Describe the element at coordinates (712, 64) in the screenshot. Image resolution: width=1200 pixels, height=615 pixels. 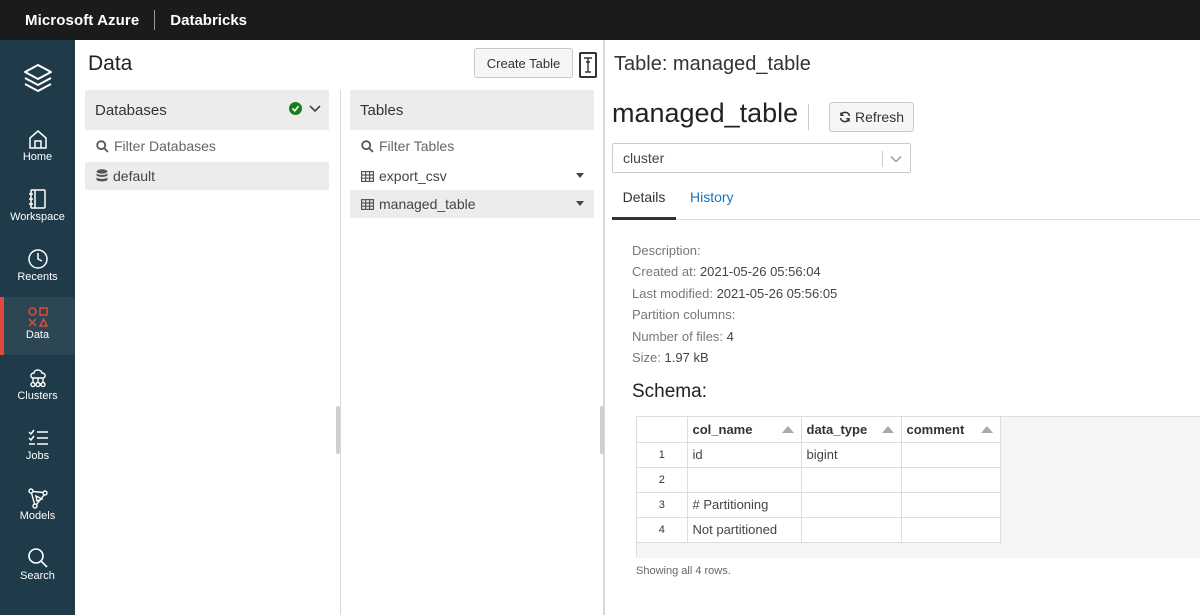
I see `table-header-title: Table: managed_table` at that location.